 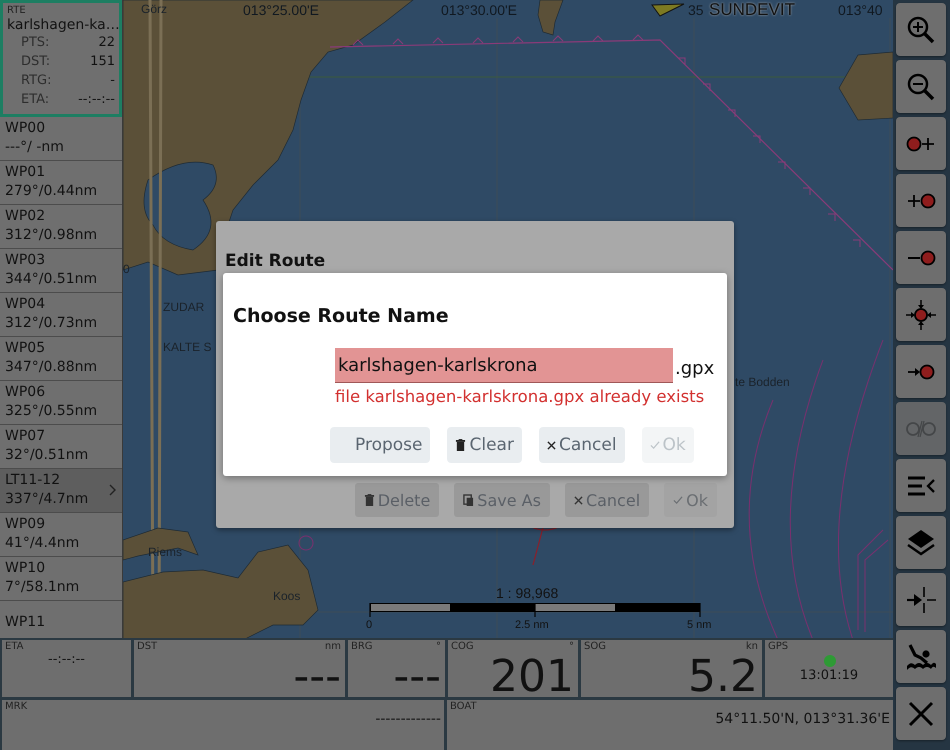 I want to click on waypoint-bearing-distance: 337°/4.7nm, so click(x=46, y=499).